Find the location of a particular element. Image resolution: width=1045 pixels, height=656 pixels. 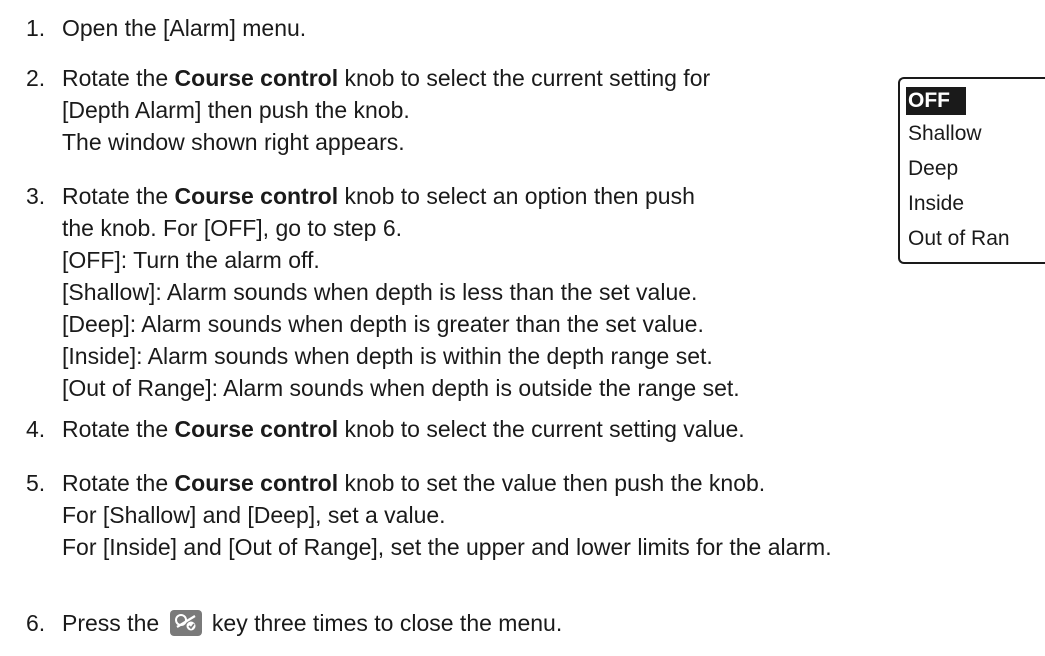

step-line: the knob. For [OFF], go to step 6. is located at coordinates (232, 228).